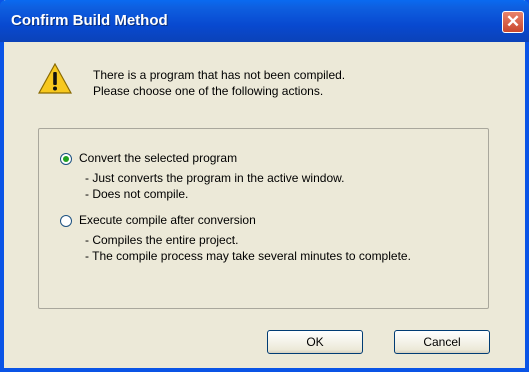 The width and height of the screenshot is (529, 372). I want to click on ok-button: OK, so click(315, 342).